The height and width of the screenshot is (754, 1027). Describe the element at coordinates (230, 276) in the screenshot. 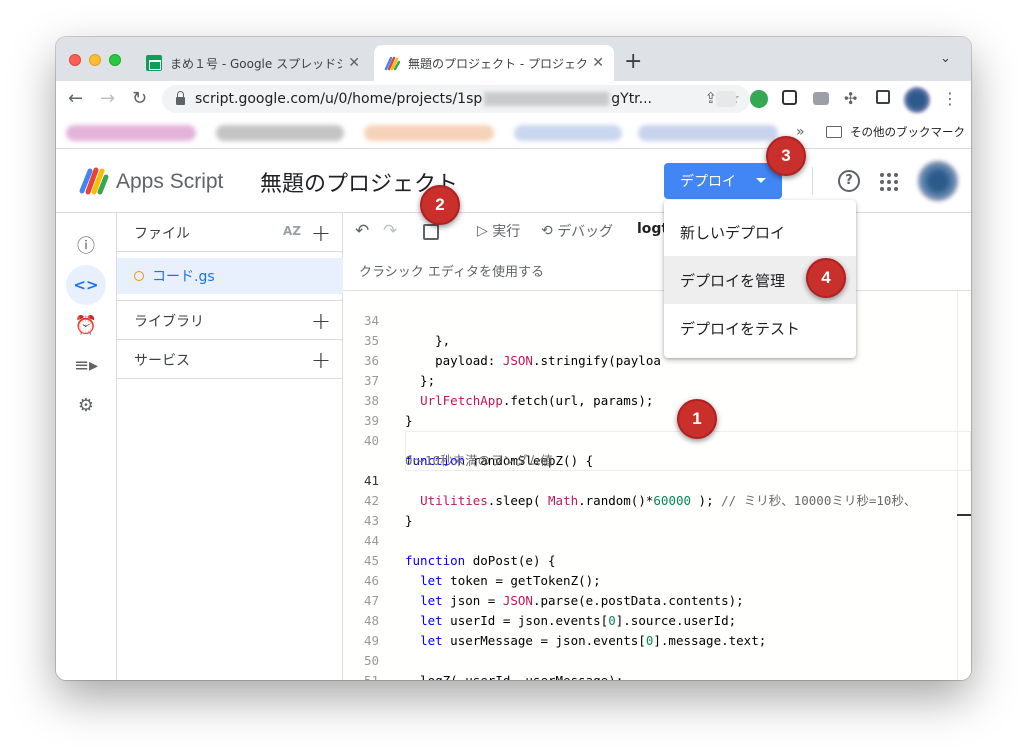

I see `file-item-code-gs: コード.gs` at that location.